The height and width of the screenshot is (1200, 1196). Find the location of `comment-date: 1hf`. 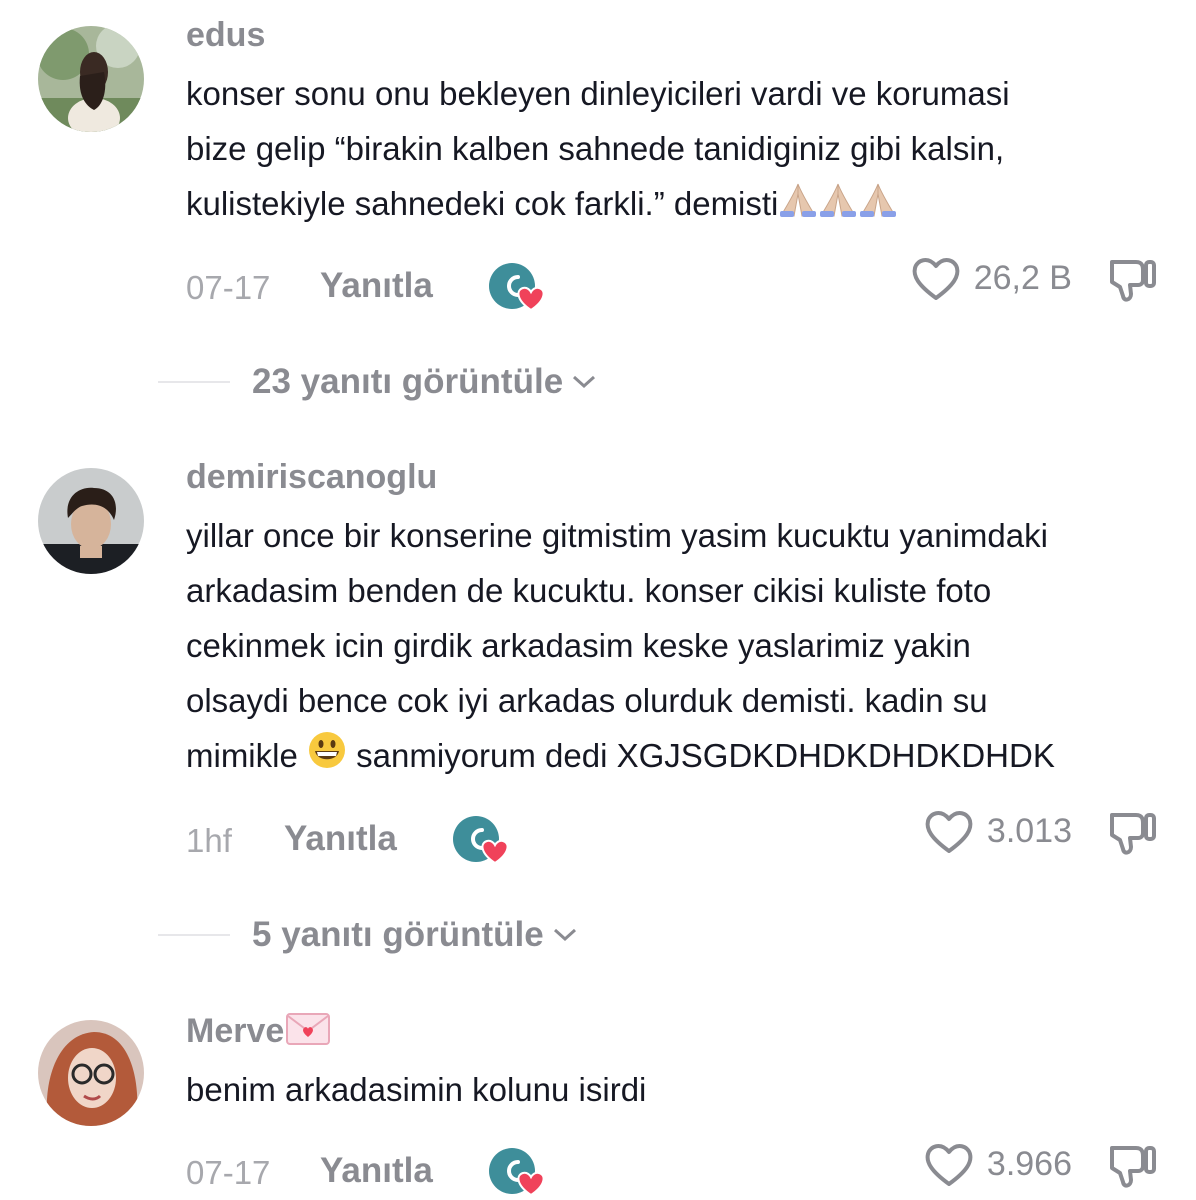

comment-date: 1hf is located at coordinates (209, 840).